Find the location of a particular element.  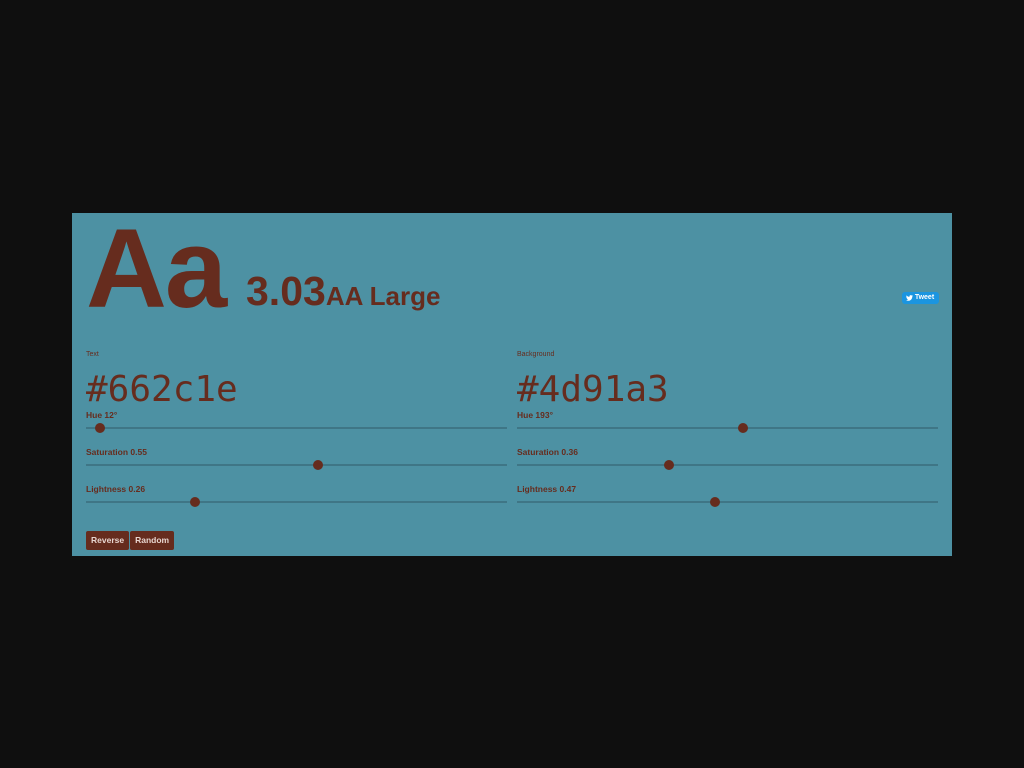

text-saturation-label: Saturation 0.55 is located at coordinates (116, 452).